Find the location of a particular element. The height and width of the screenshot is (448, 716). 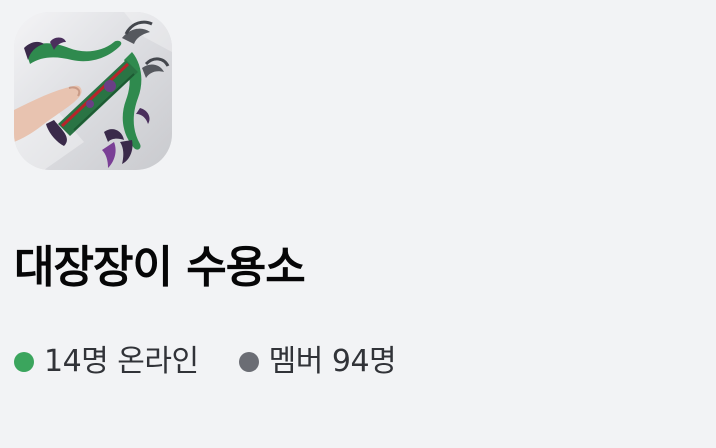

member-status-dot-icon is located at coordinates (248, 362).